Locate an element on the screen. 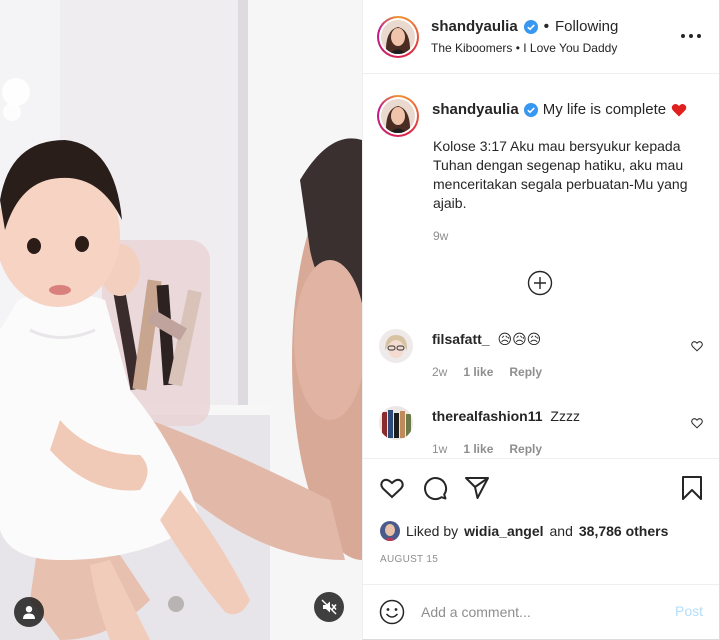  caption-username: shandyaulia is located at coordinates (475, 109).